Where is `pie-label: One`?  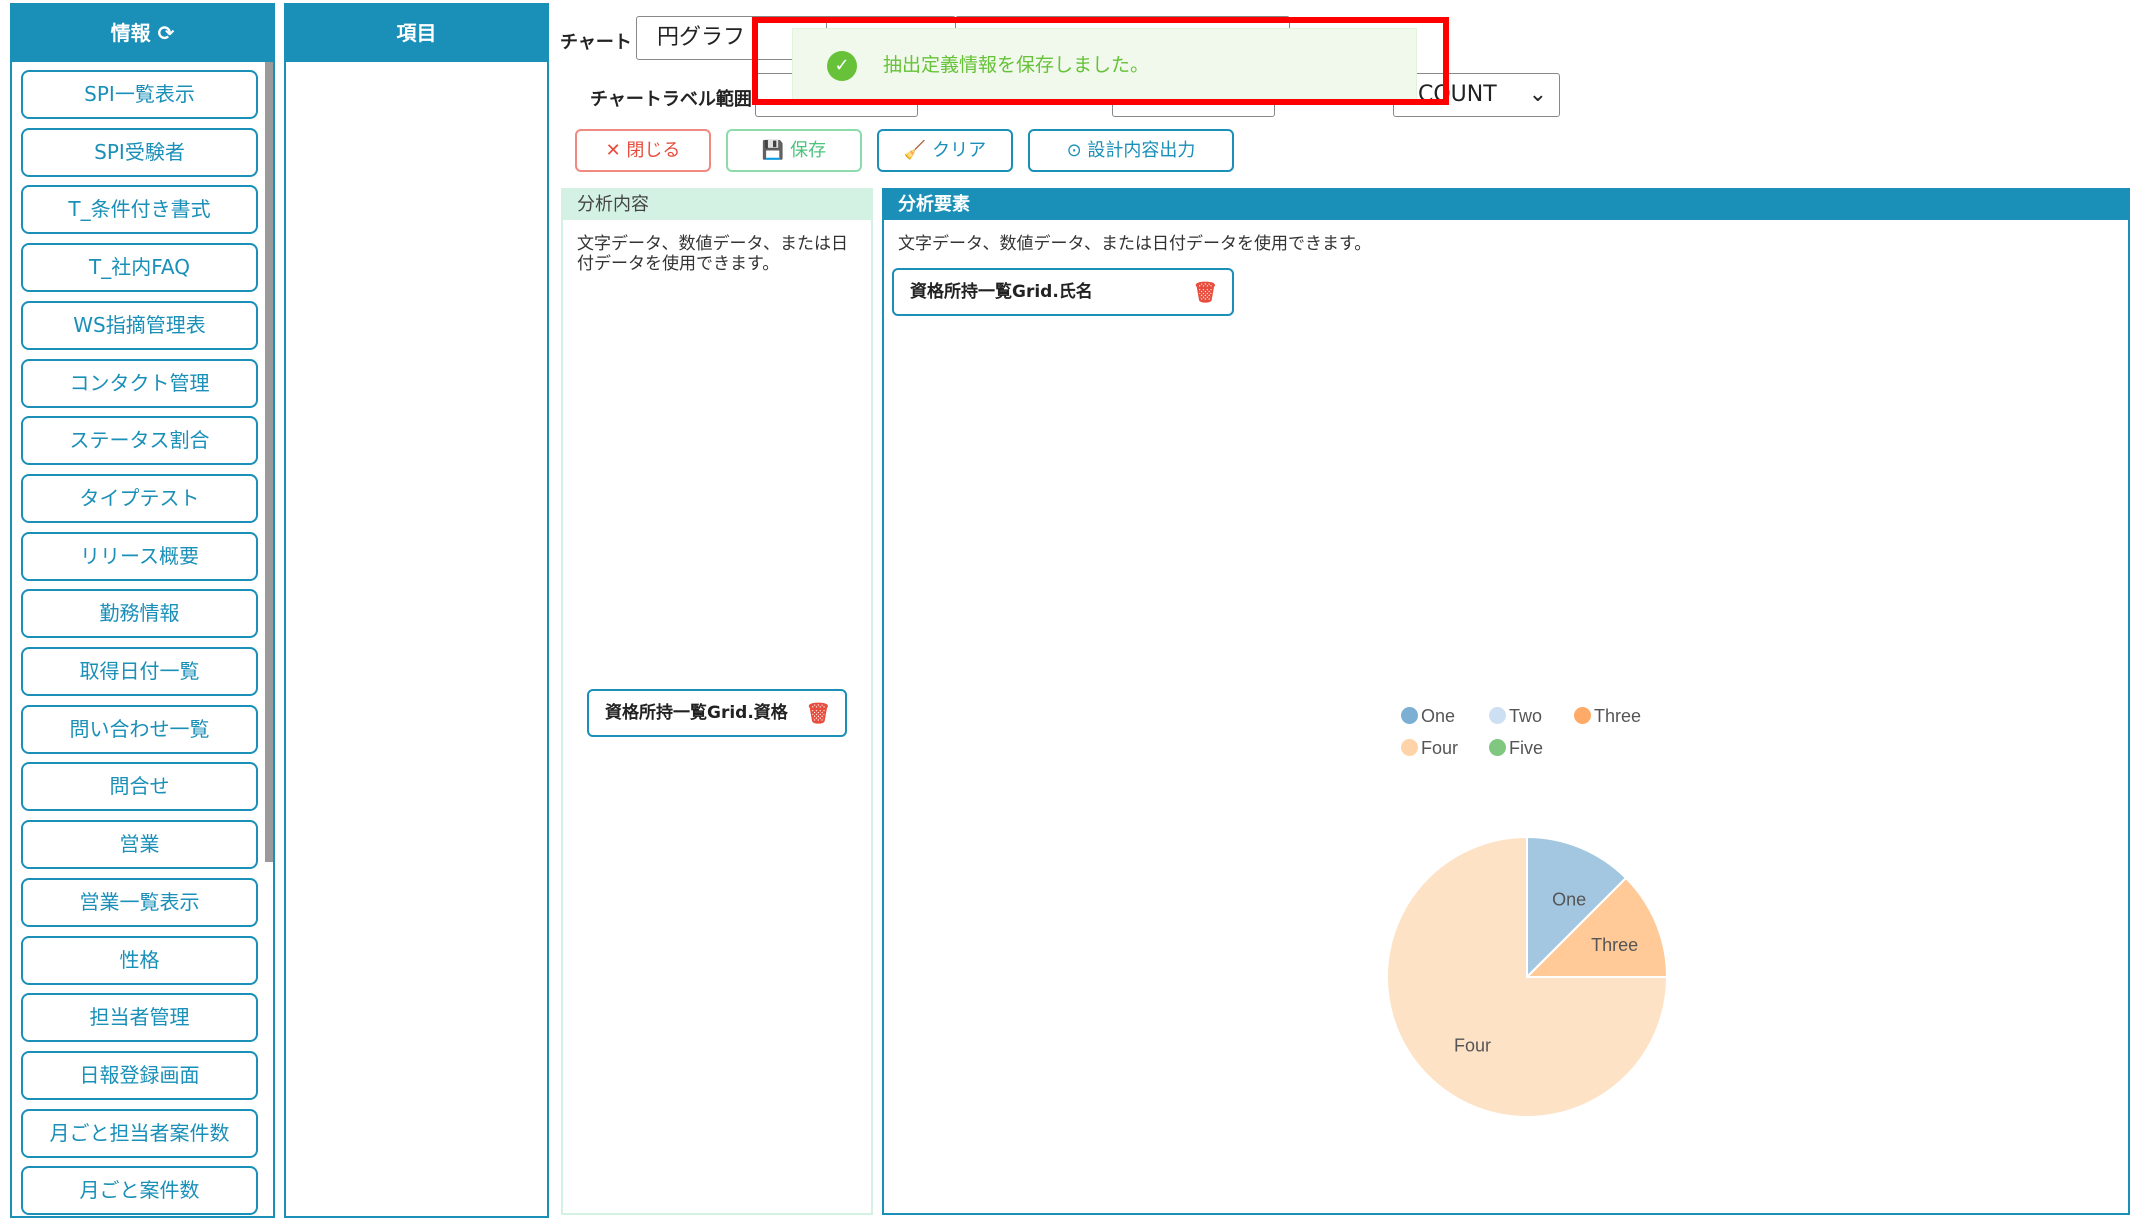 pie-label: One is located at coordinates (1569, 899).